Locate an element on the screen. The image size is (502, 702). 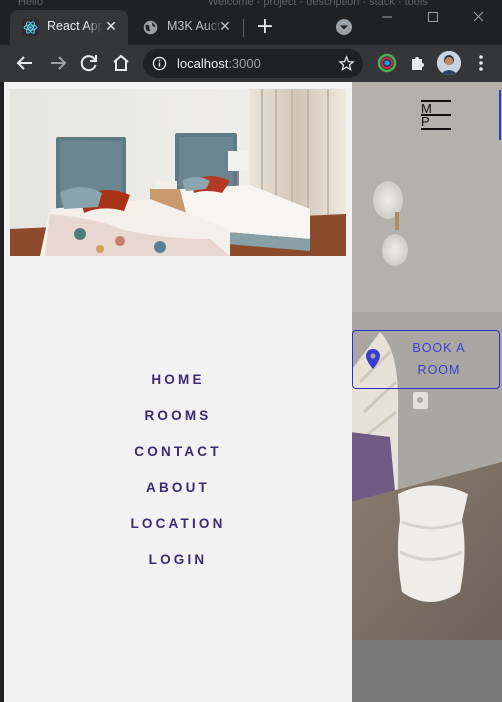
url-host: localhost is located at coordinates (203, 63).